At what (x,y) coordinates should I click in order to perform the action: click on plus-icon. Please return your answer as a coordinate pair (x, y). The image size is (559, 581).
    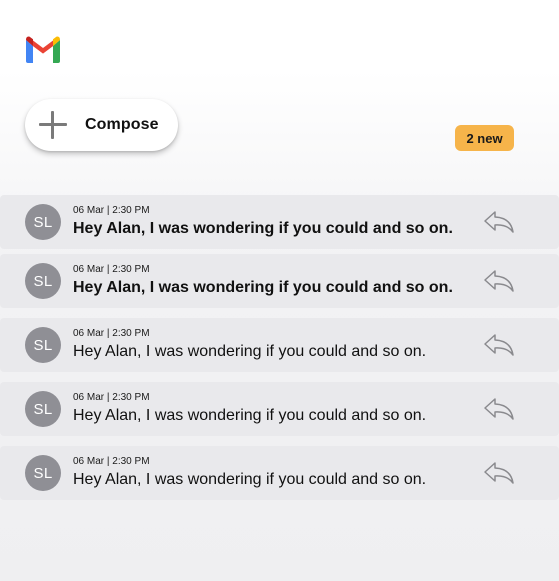
    Looking at the image, I should click on (53, 125).